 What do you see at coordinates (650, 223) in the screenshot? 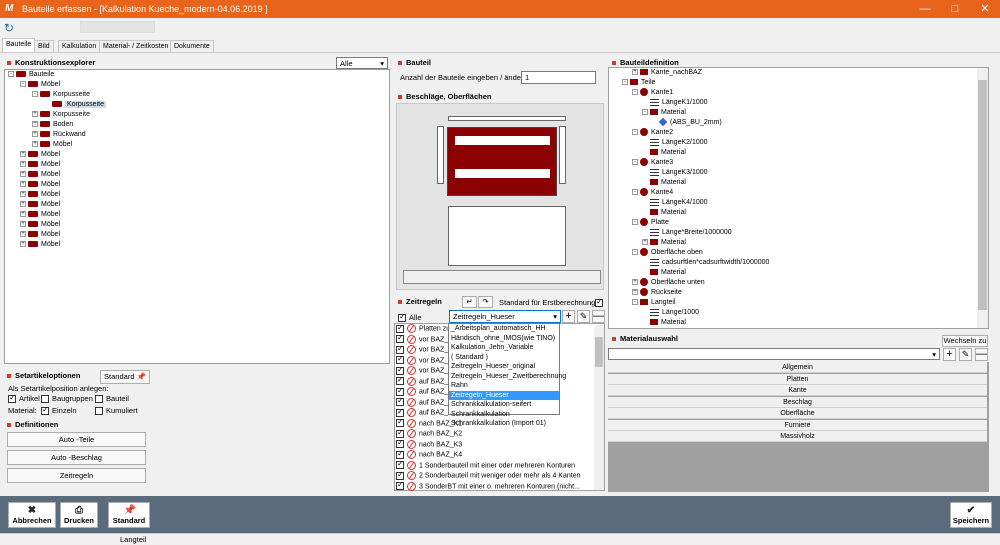
I see `definition-item: - Platte` at bounding box center [650, 223].